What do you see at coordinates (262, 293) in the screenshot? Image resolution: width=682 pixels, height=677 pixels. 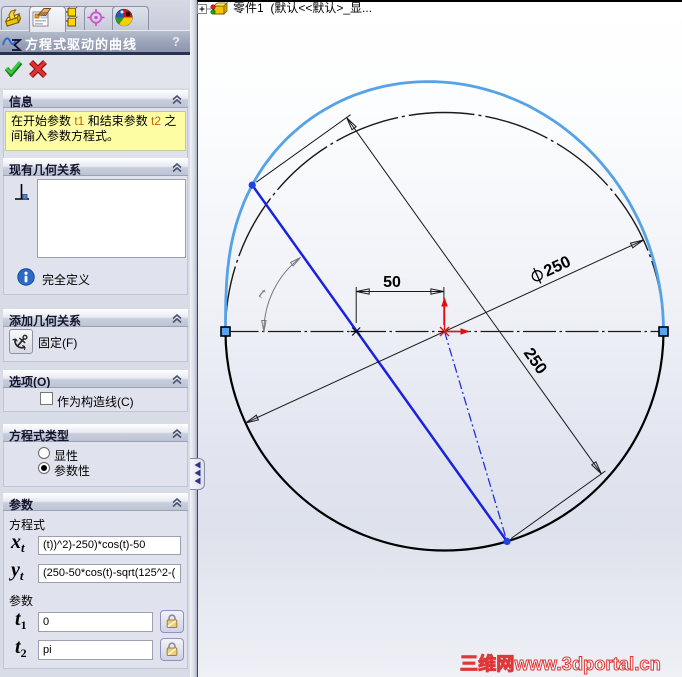 I see `svg-text: t` at bounding box center [262, 293].